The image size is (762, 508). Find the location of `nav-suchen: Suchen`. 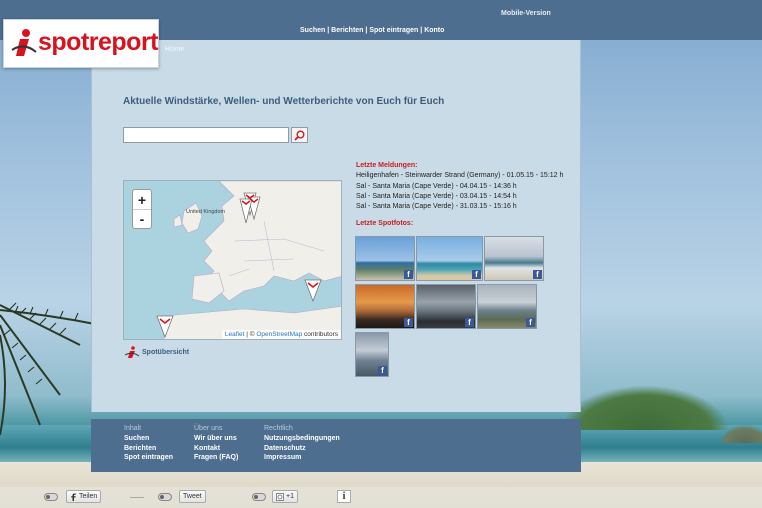

nav-suchen: Suchen is located at coordinates (312, 30).